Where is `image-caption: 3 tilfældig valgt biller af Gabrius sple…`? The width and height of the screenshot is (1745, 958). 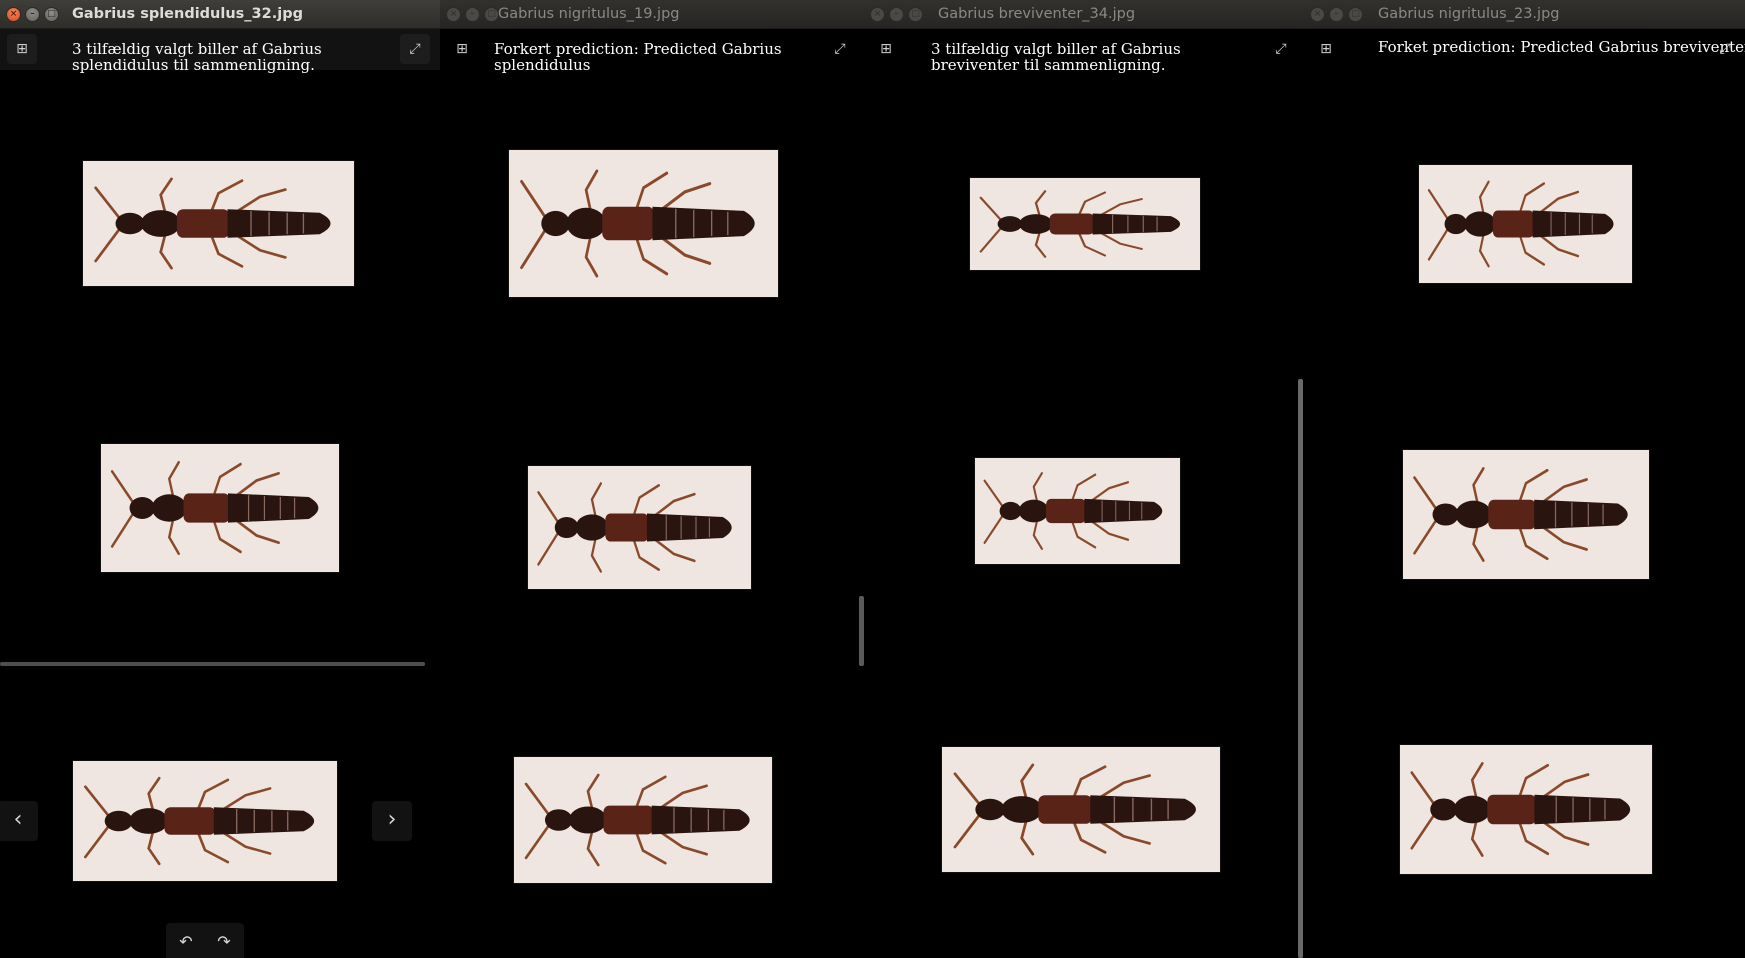 image-caption: 3 tilfældig valgt biller af Gabrius sple… is located at coordinates (197, 57).